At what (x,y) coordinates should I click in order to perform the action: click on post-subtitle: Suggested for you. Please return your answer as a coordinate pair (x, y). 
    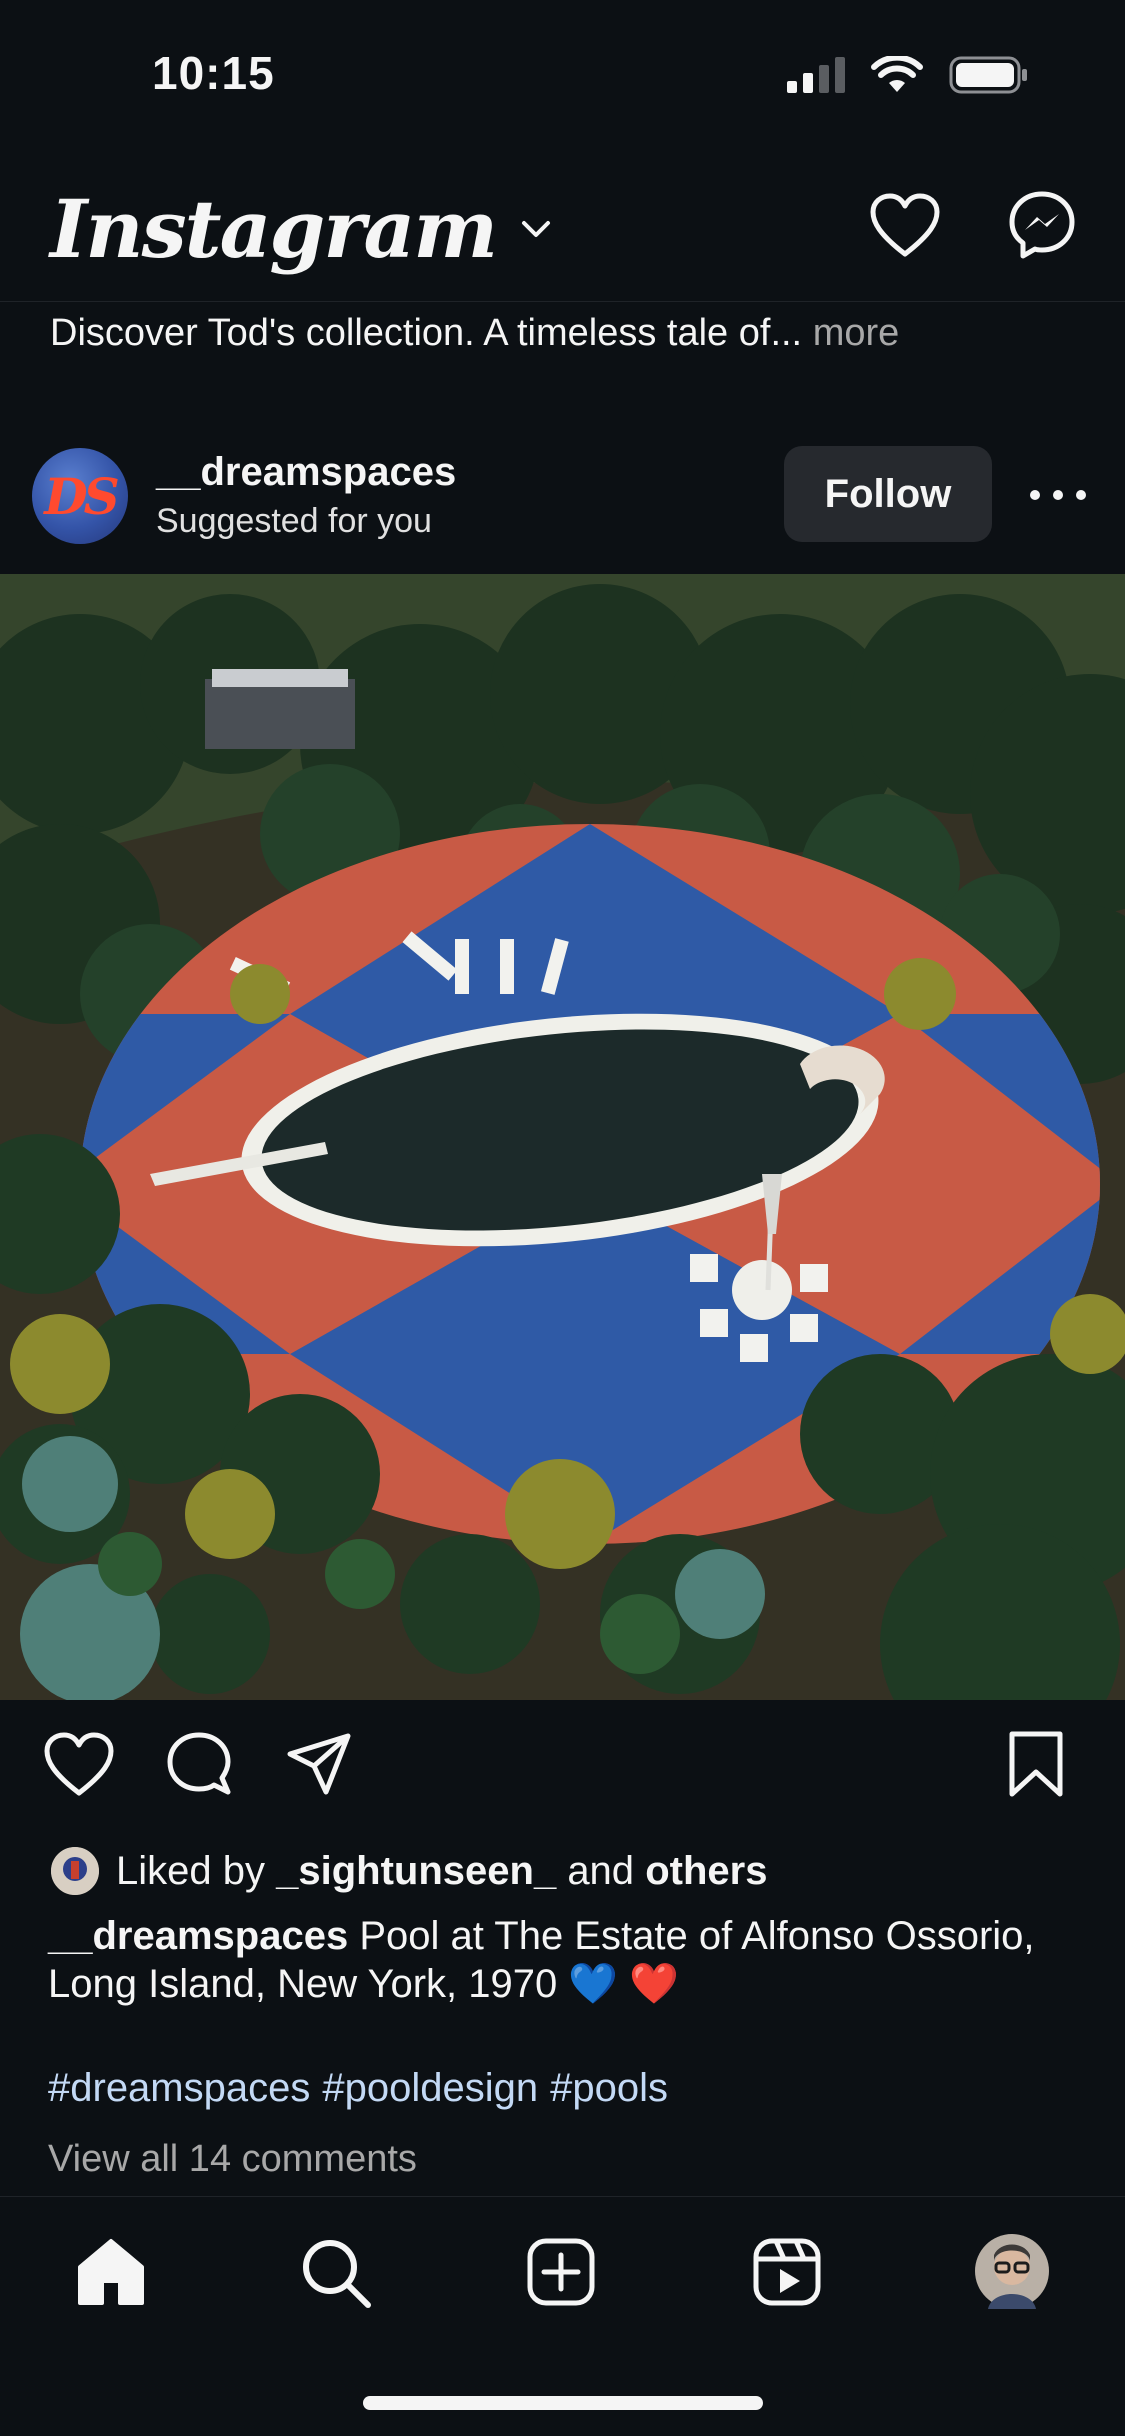
    Looking at the image, I should click on (294, 521).